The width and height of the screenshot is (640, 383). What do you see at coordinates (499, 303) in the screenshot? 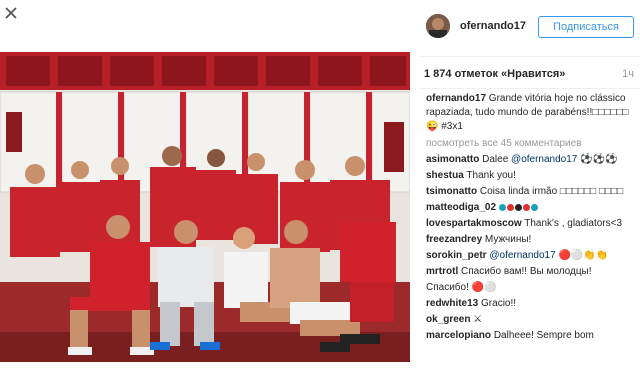
I see `comment-text: Gracio!!` at bounding box center [499, 303].